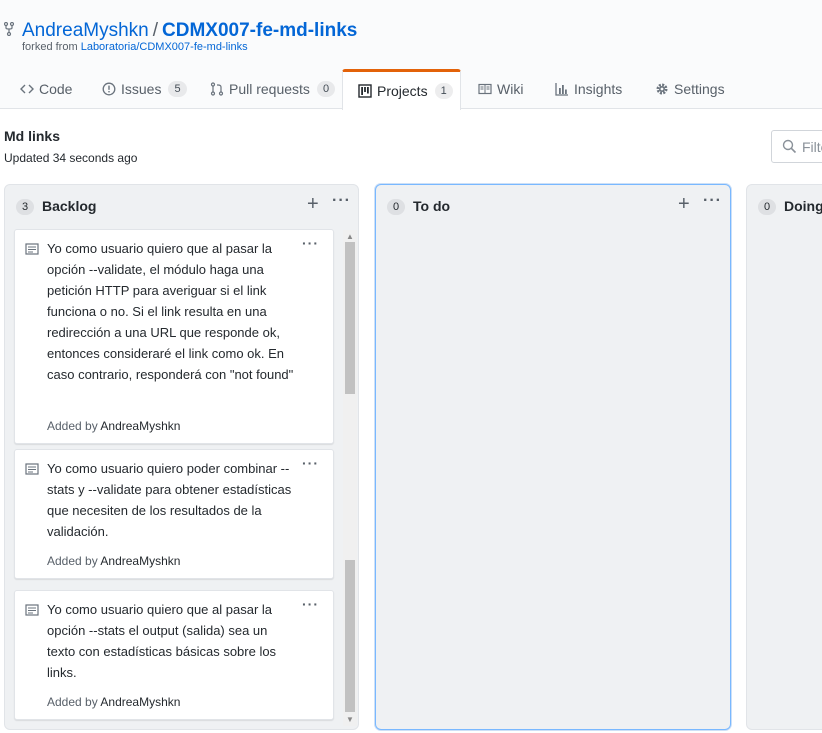 Image resolution: width=822 pixels, height=733 pixels. What do you see at coordinates (598, 89) in the screenshot?
I see `tab-insights-label: Insights` at bounding box center [598, 89].